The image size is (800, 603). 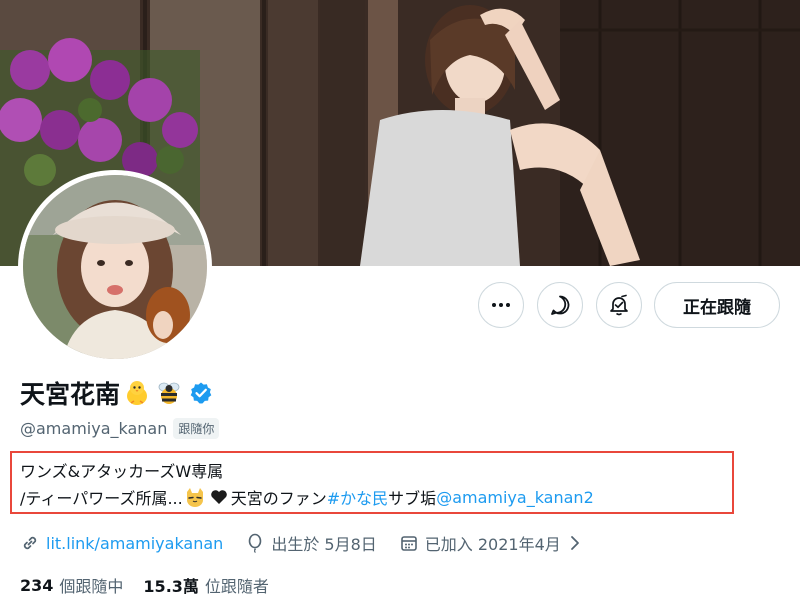 I want to click on follow-counts-row: 234 個跟隨中 15.3萬 位跟隨者, so click(x=154, y=585).